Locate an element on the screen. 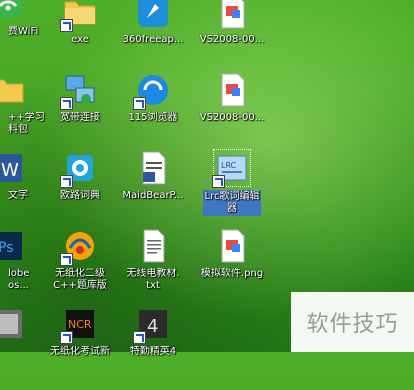 This screenshot has width=414, height=390. svg-text: LRC is located at coordinates (229, 165).